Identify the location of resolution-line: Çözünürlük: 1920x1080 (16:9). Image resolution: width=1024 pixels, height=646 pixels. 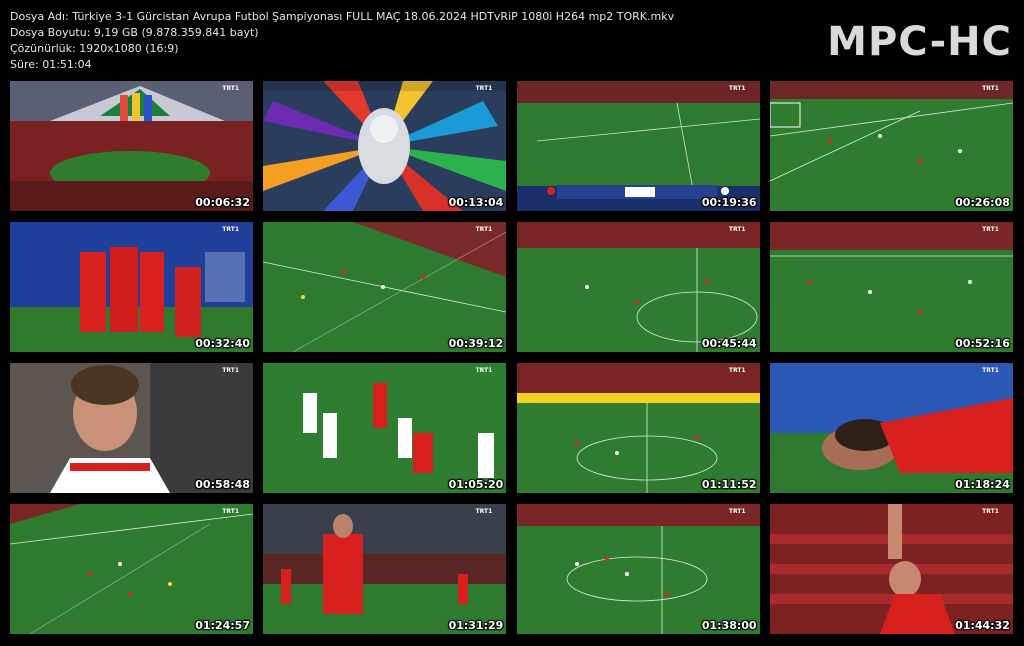
(94, 48).